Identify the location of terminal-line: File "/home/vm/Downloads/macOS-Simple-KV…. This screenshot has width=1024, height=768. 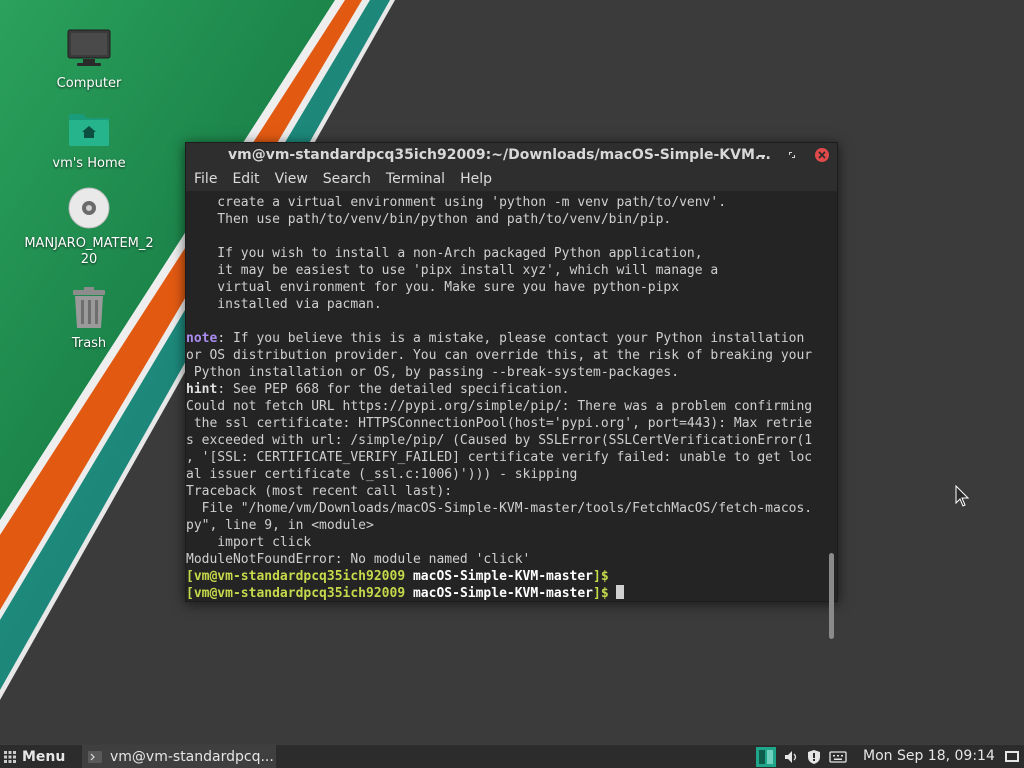
(499, 508).